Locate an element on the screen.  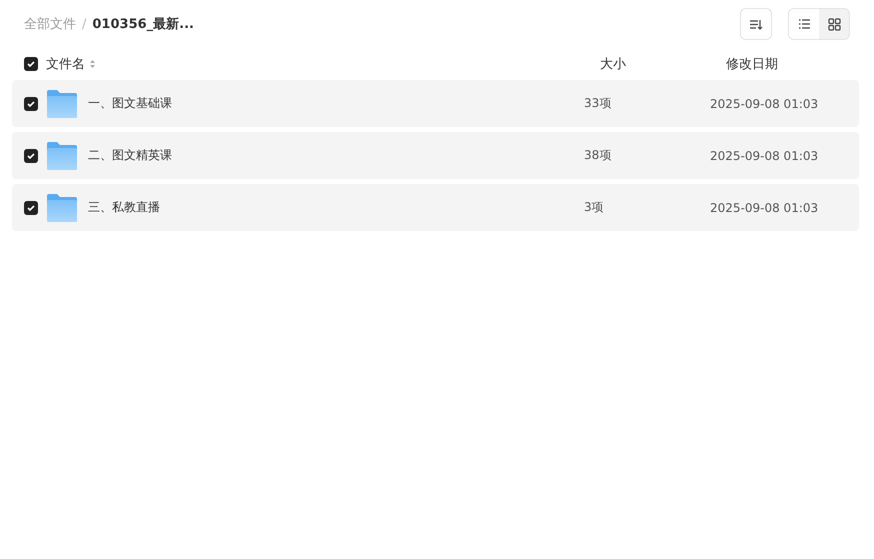
grid-icon is located at coordinates (834, 24).